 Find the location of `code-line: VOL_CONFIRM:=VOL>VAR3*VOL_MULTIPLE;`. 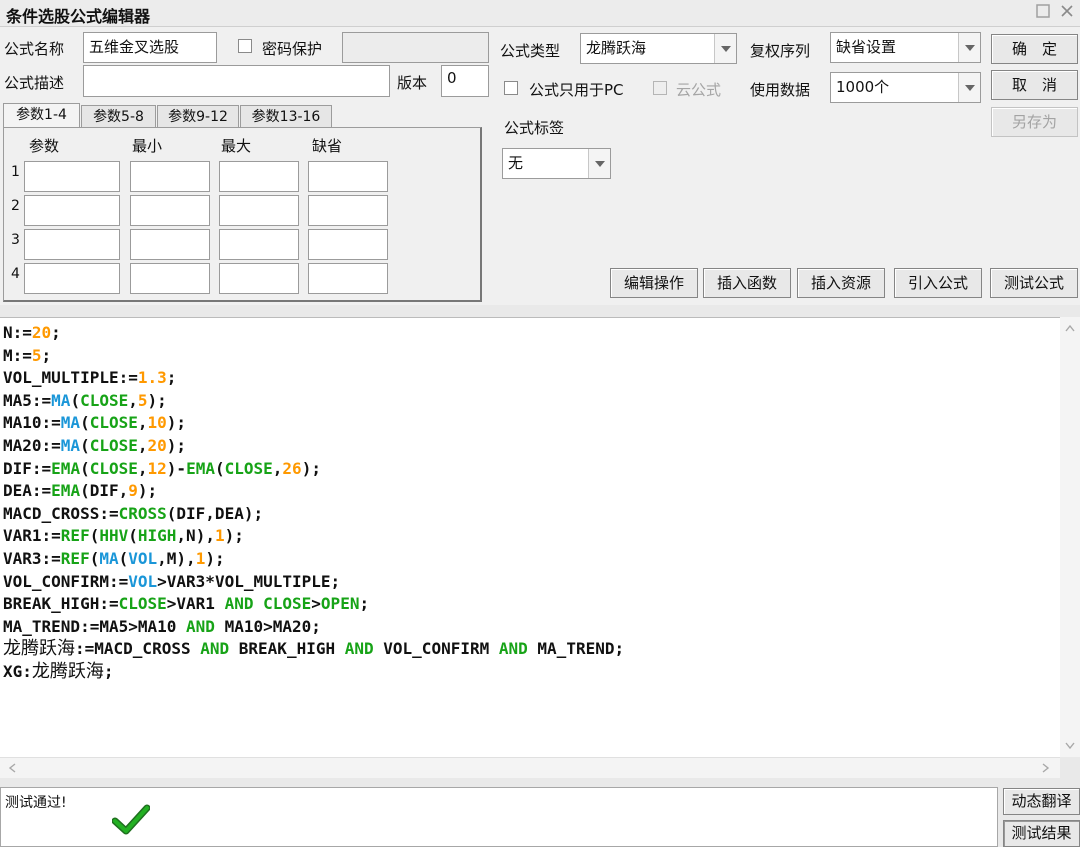

code-line: VOL_CONFIRM:=VOL>VAR3*VOL_MULTIPLE; is located at coordinates (171, 582).